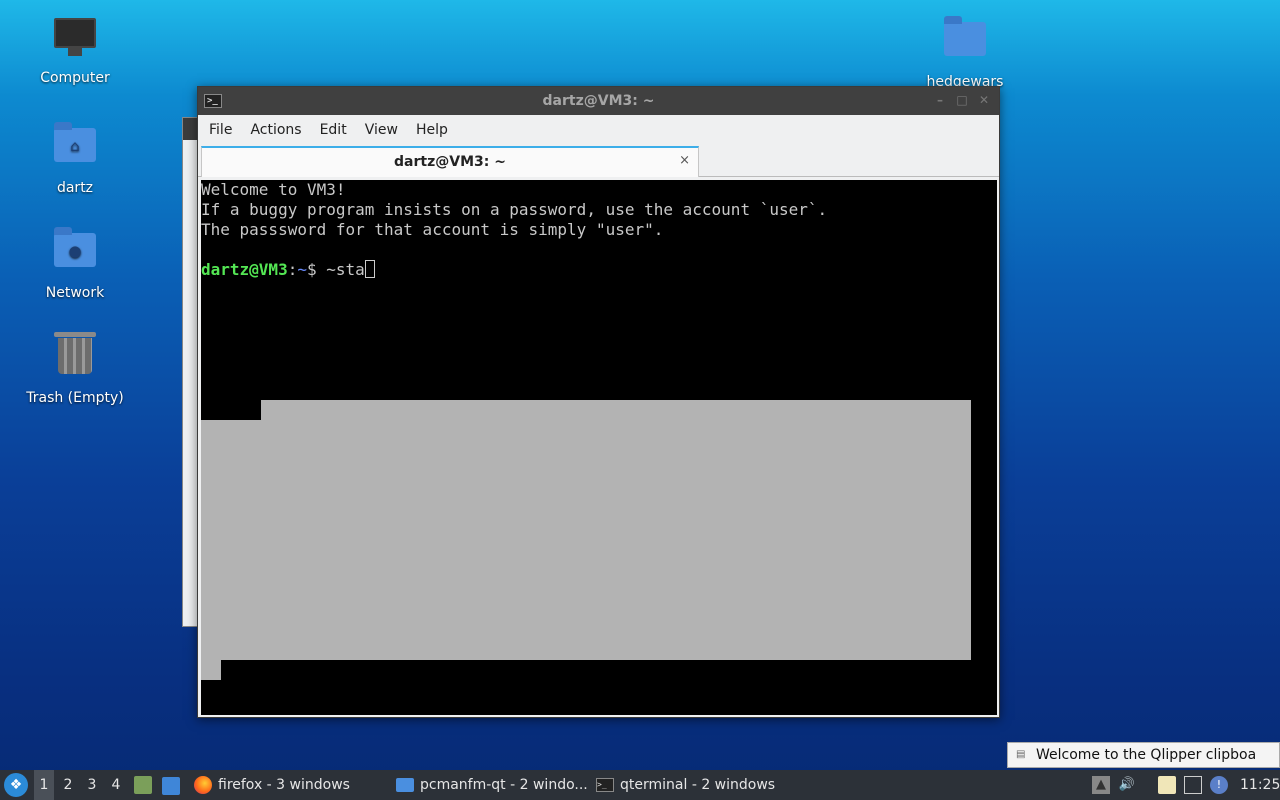 This screenshot has width=1280, height=800. Describe the element at coordinates (68, 785) in the screenshot. I see `desktop-switch-2: 2` at that location.